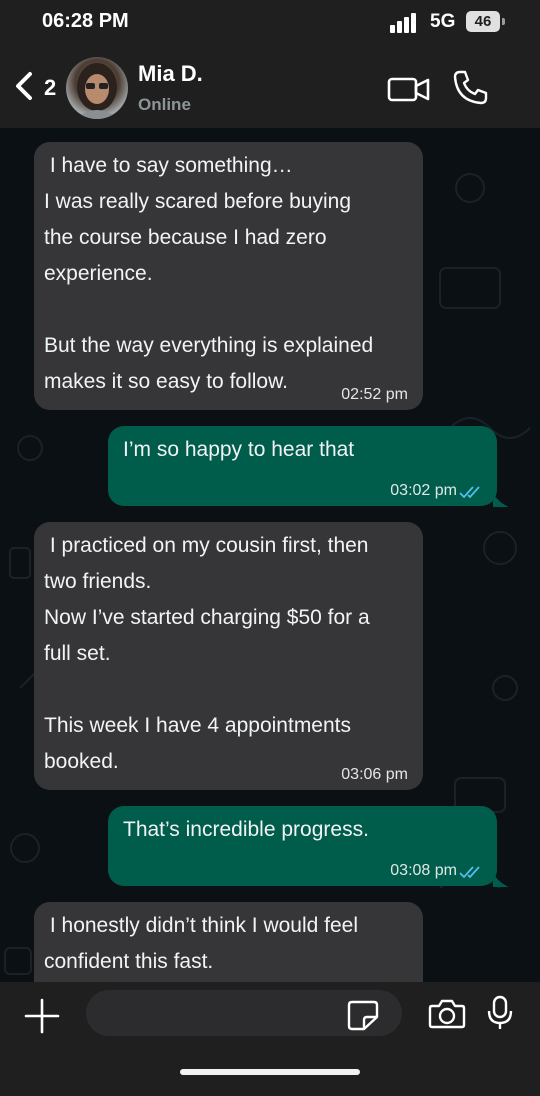  I want to click on chevron-left-icon, so click(24, 86).